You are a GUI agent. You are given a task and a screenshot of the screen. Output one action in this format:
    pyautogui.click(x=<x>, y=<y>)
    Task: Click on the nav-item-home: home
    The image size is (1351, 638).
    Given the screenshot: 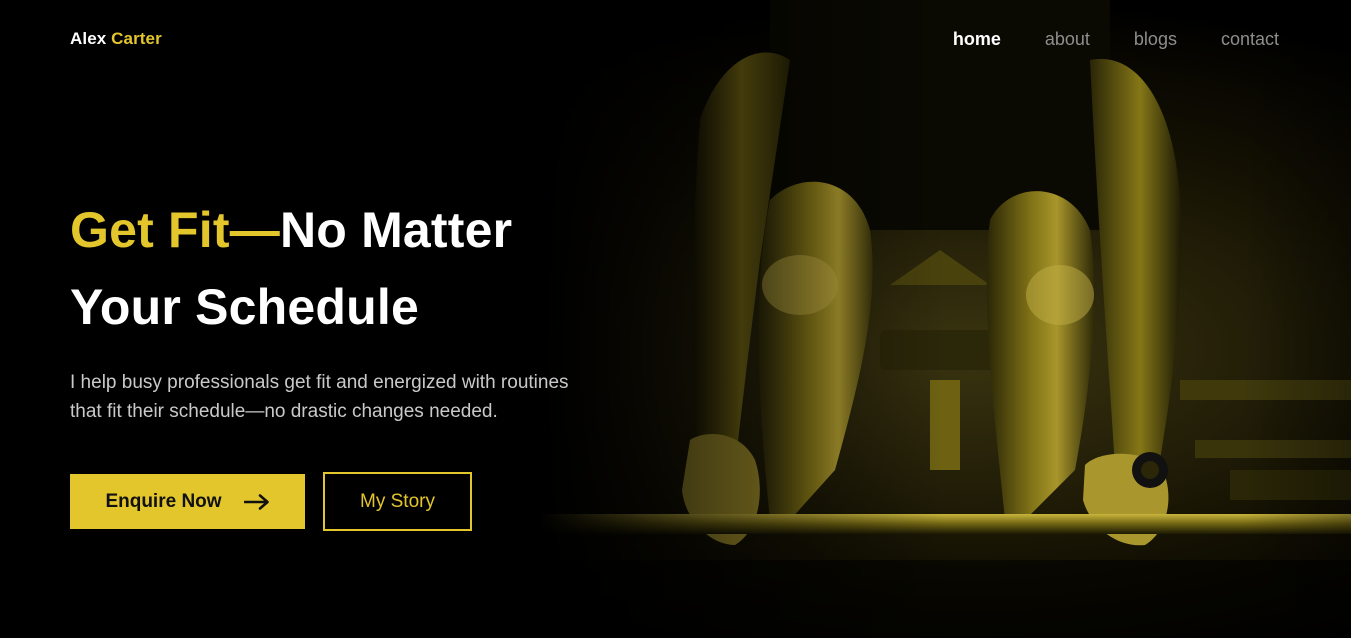 What is the action you would take?
    pyautogui.click(x=977, y=39)
    